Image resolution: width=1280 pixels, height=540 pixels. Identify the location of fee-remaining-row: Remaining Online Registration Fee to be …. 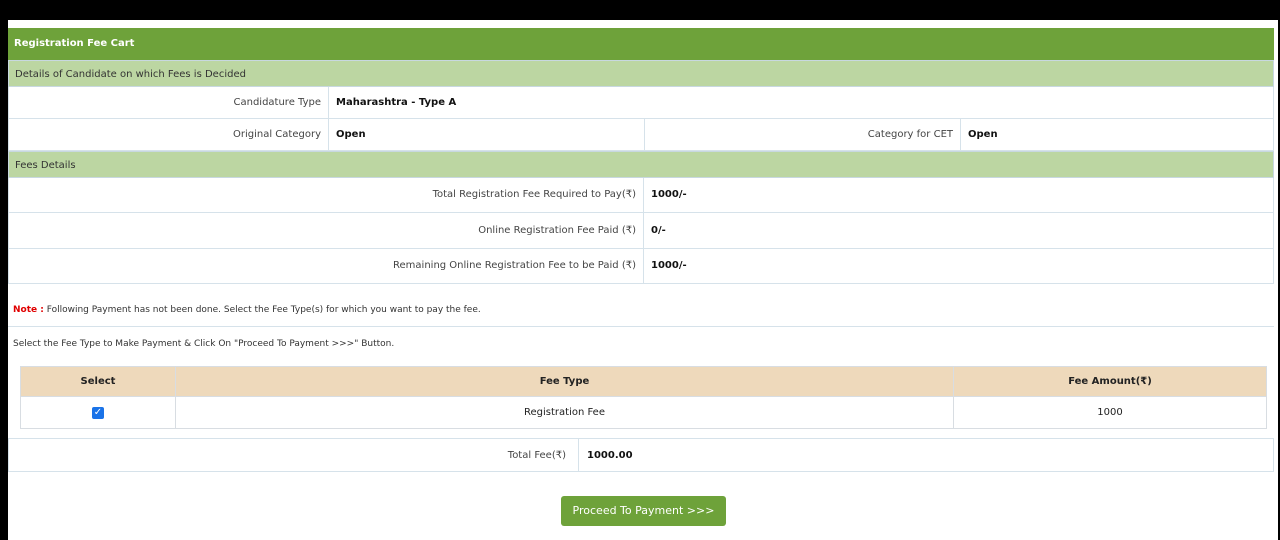
(641, 266).